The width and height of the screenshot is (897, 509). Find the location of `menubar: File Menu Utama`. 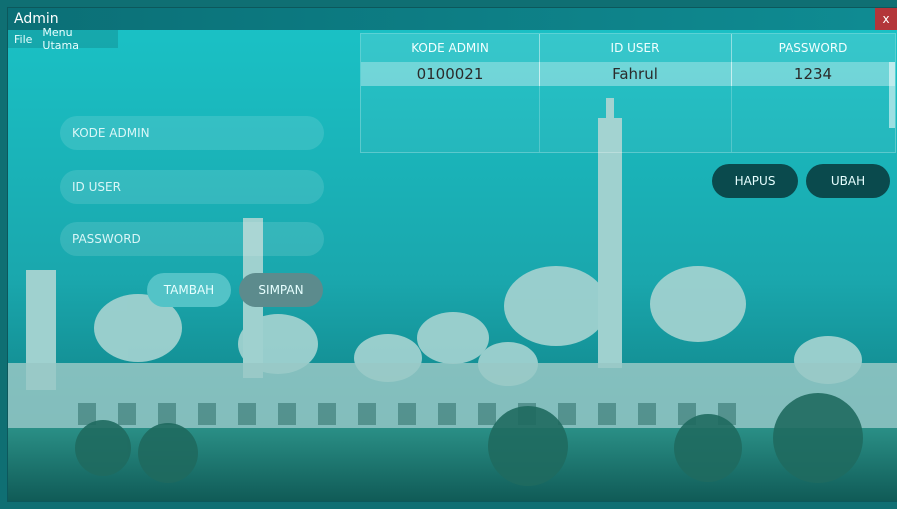

menubar: File Menu Utama is located at coordinates (63, 39).